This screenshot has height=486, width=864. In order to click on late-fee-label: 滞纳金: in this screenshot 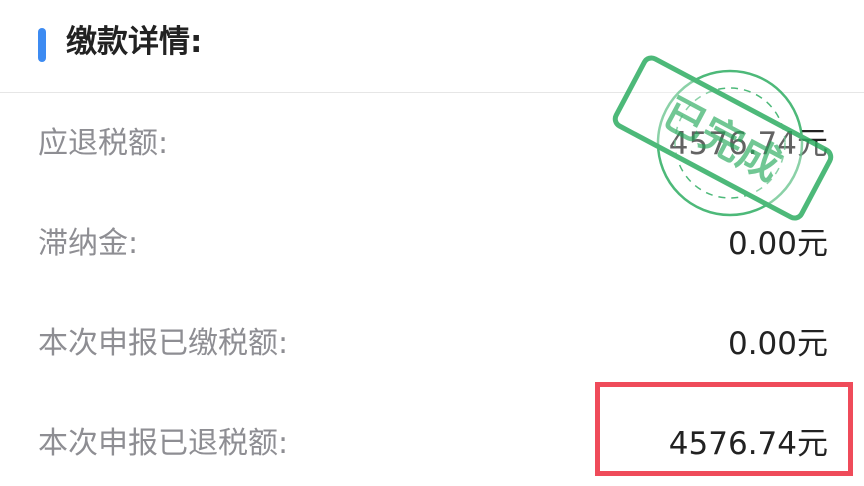, I will do `click(88, 243)`.